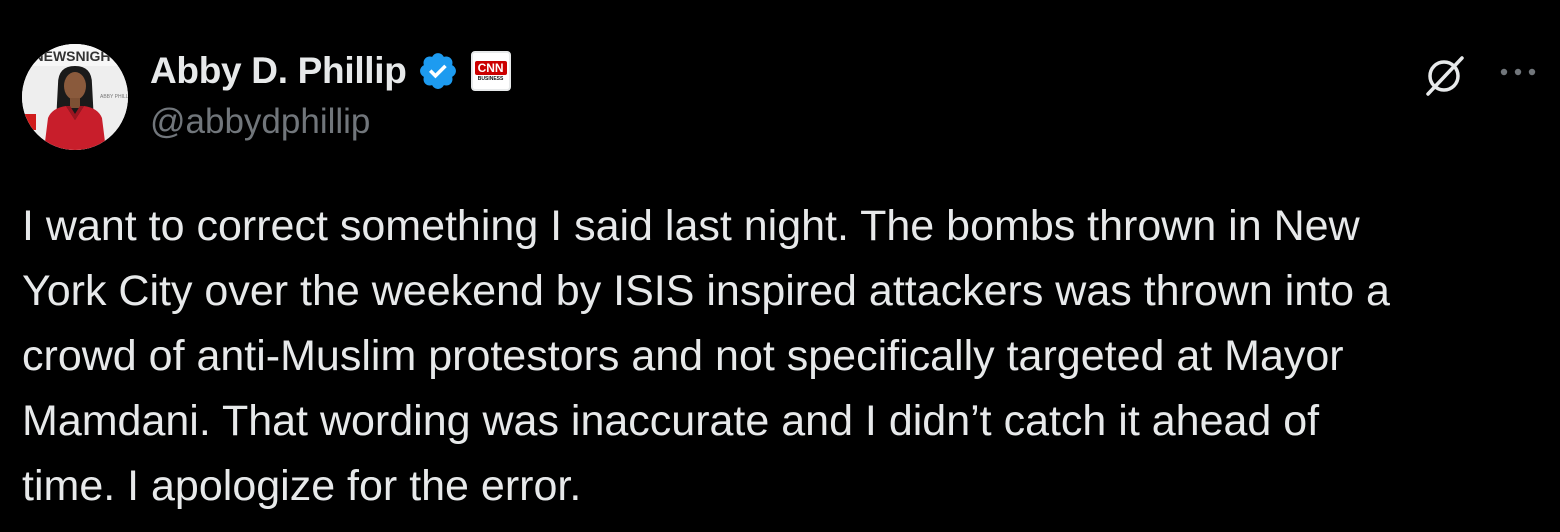 The height and width of the screenshot is (532, 1560). I want to click on avatar-banner-text: NEWSNIGH, so click(72, 56).